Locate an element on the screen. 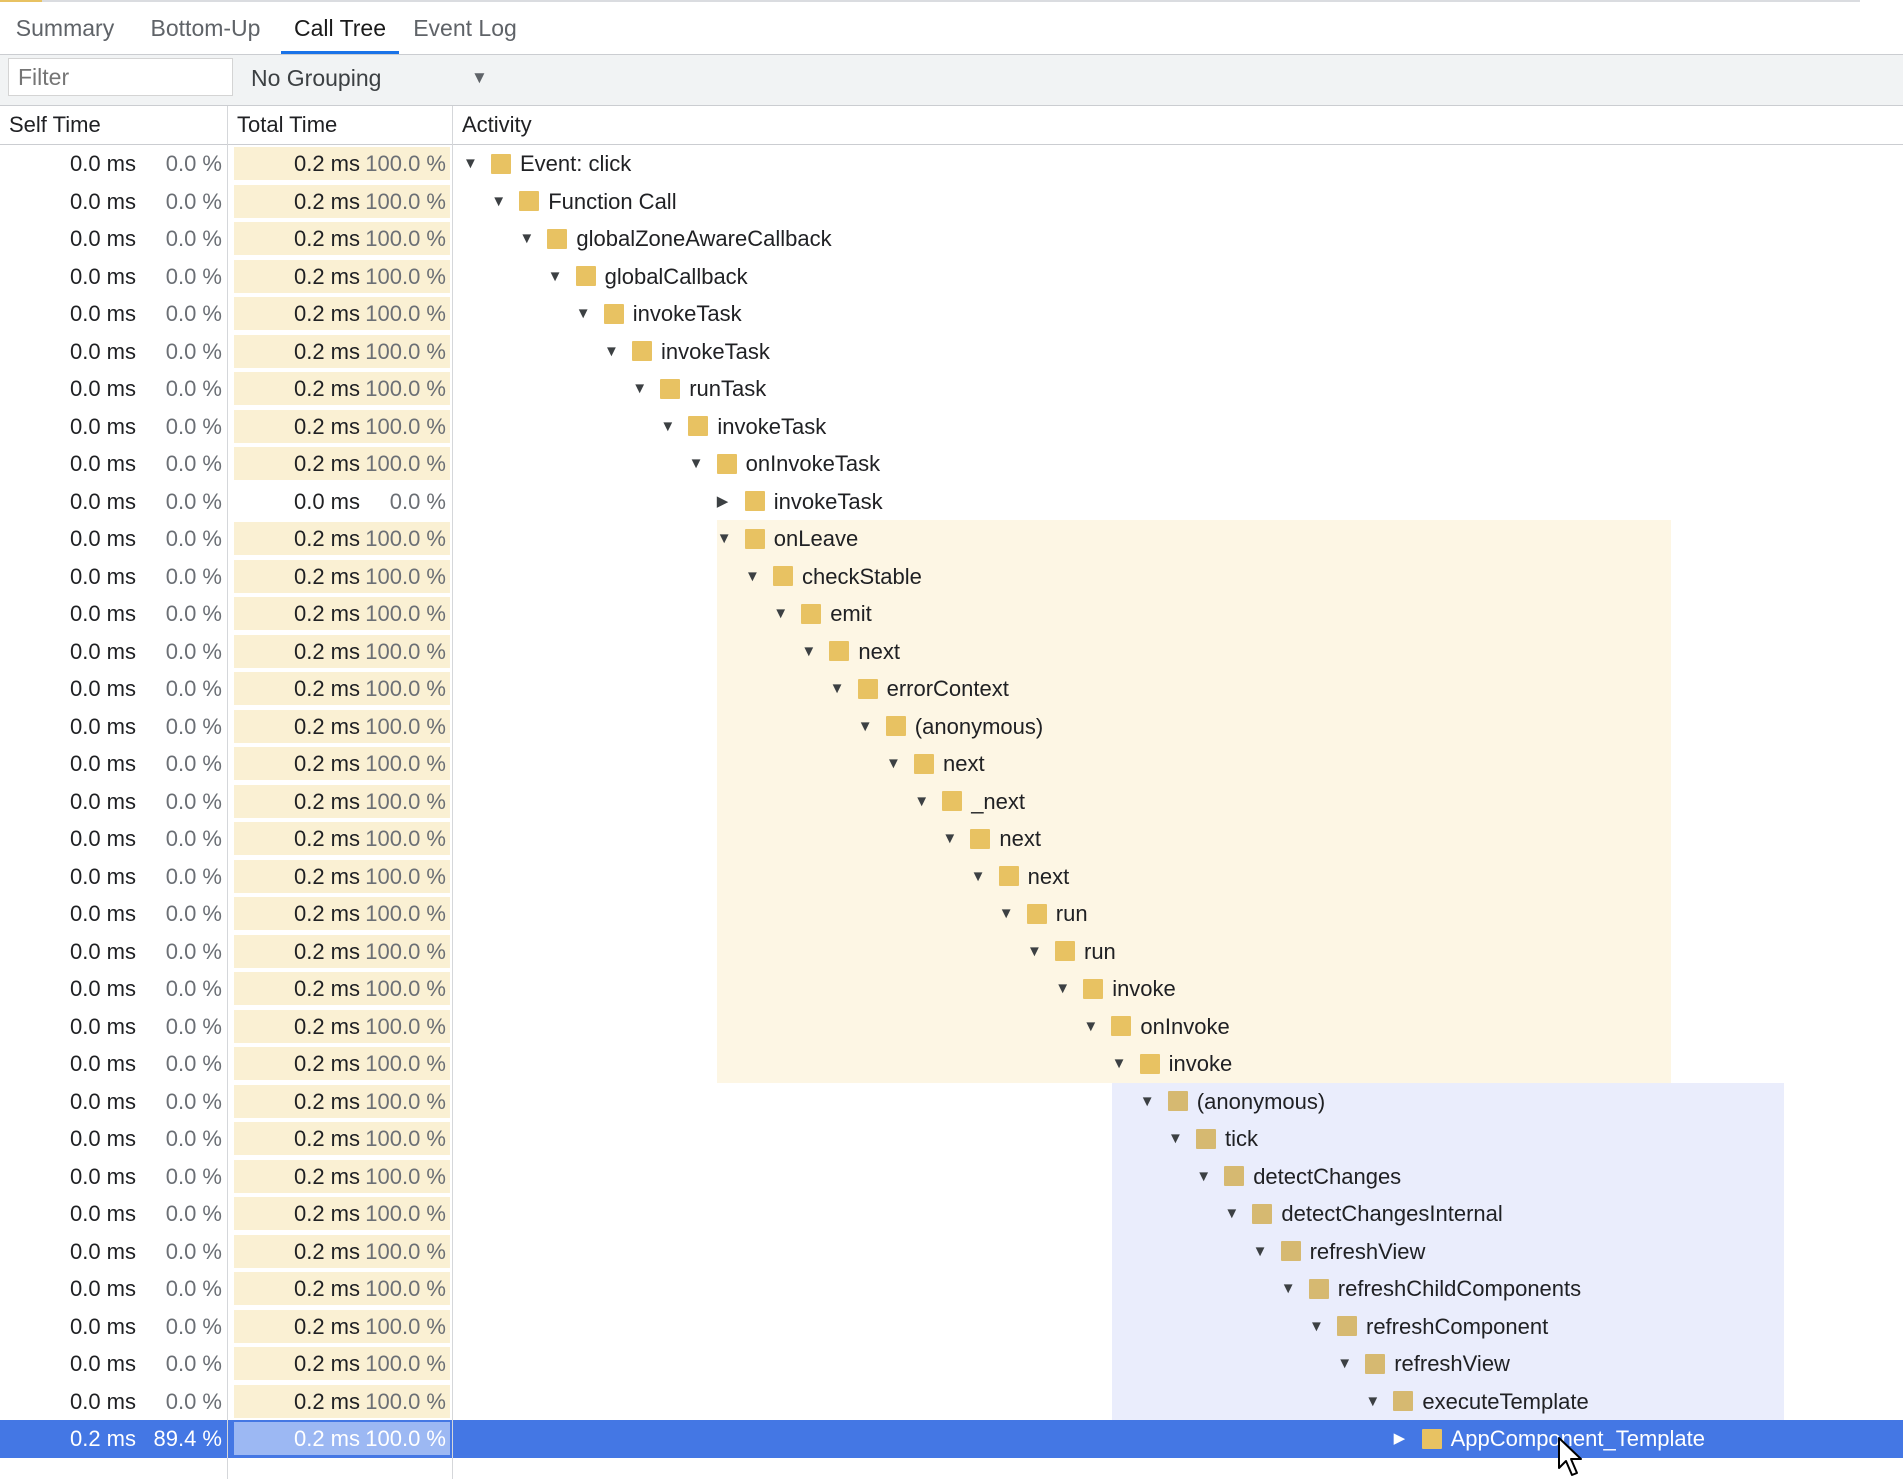 Image resolution: width=1903 pixels, height=1483 pixels. column-header: Self Time Total Time Activity is located at coordinates (951, 125).